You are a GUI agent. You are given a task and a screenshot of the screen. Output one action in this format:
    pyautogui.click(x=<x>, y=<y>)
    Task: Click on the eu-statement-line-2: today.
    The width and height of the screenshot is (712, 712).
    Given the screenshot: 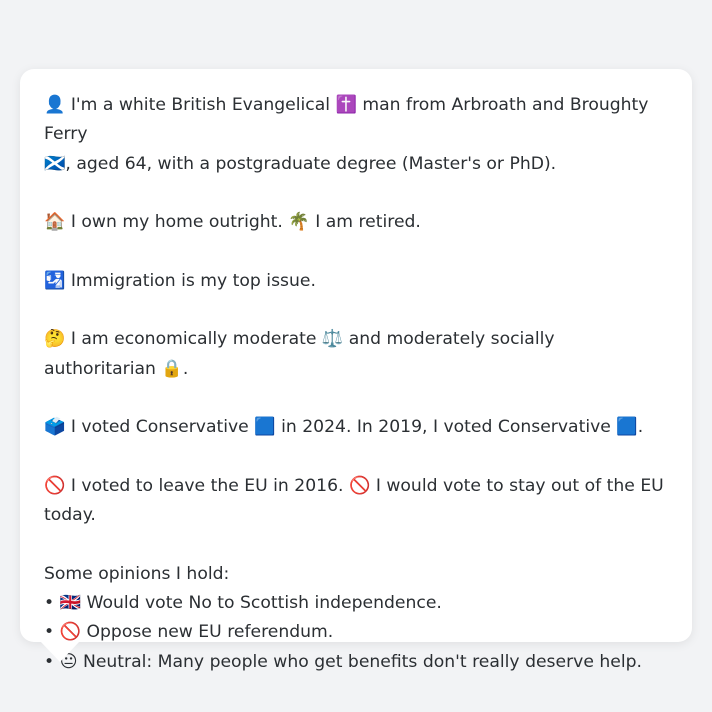 What is the action you would take?
    pyautogui.click(x=70, y=515)
    